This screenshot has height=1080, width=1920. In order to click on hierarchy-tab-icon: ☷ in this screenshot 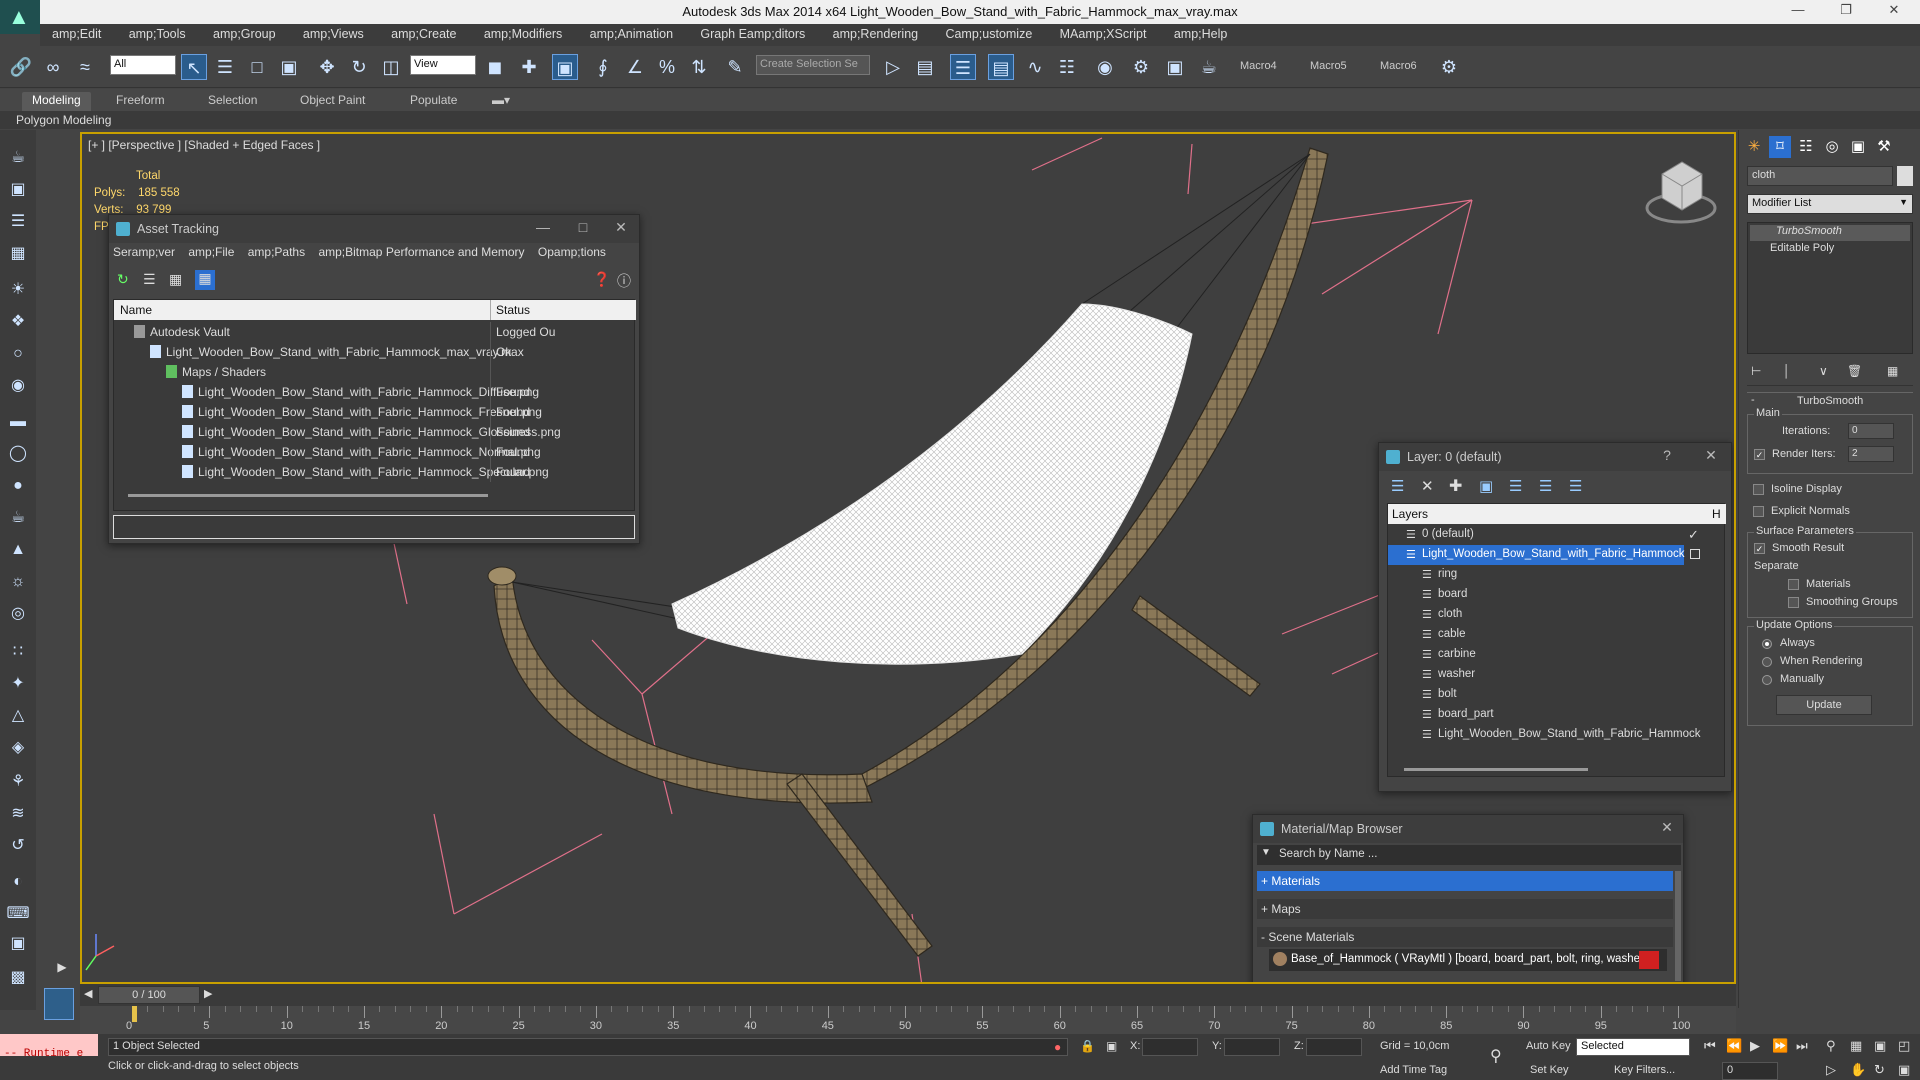, I will do `click(1806, 147)`.